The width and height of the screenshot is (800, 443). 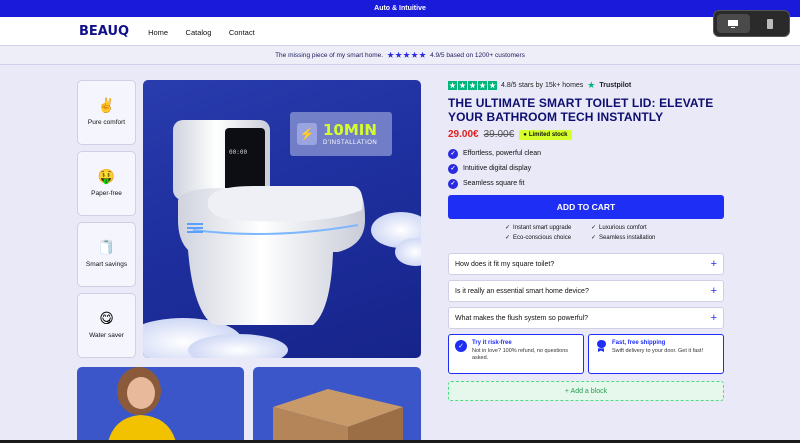 I want to click on lifestyle-image, so click(x=160, y=403).